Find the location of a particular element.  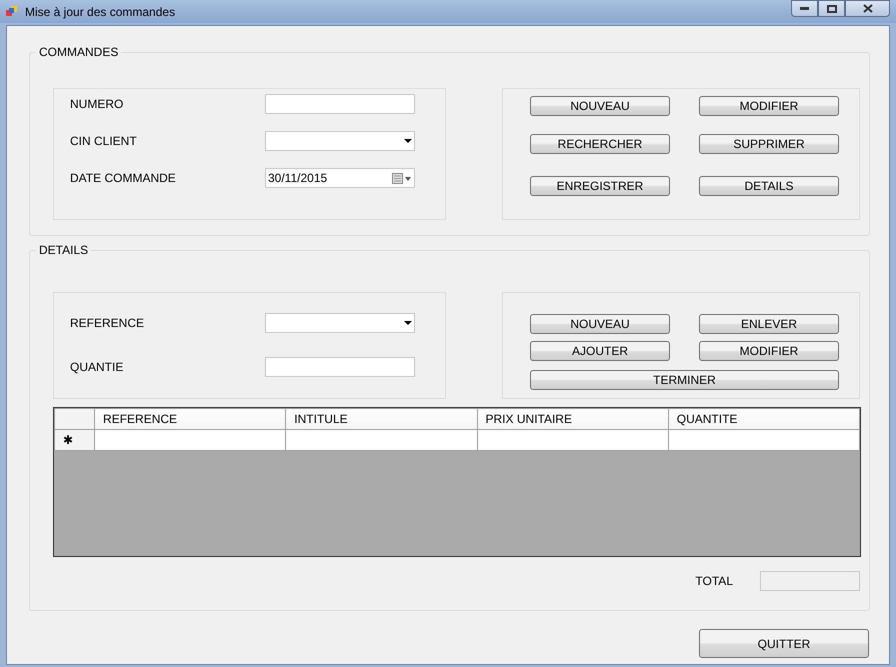

maximize-icon is located at coordinates (831, 8).